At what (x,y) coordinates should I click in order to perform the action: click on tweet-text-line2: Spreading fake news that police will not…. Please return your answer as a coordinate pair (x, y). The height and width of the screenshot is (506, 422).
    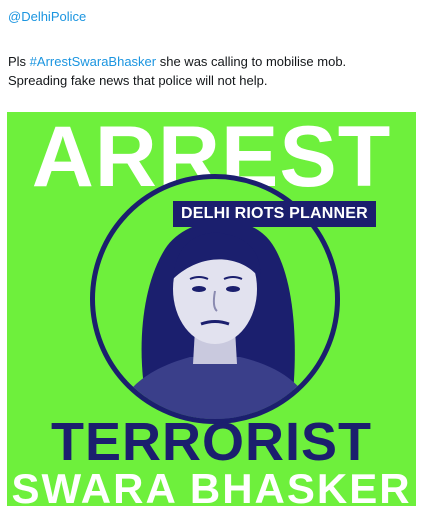
    Looking at the image, I should click on (138, 80).